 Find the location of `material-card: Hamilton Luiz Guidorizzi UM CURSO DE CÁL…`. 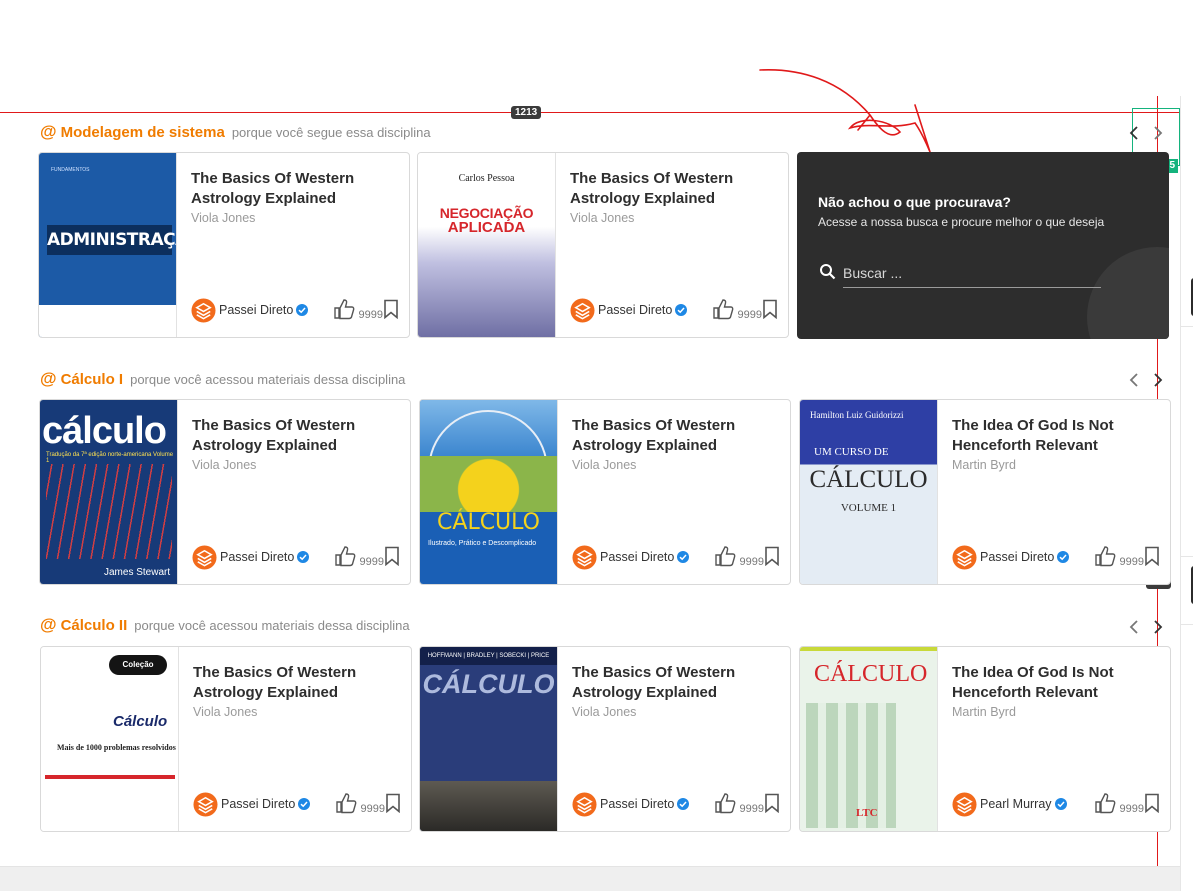

material-card: Hamilton Luiz Guidorizzi UM CURSO DE CÁL… is located at coordinates (985, 492).